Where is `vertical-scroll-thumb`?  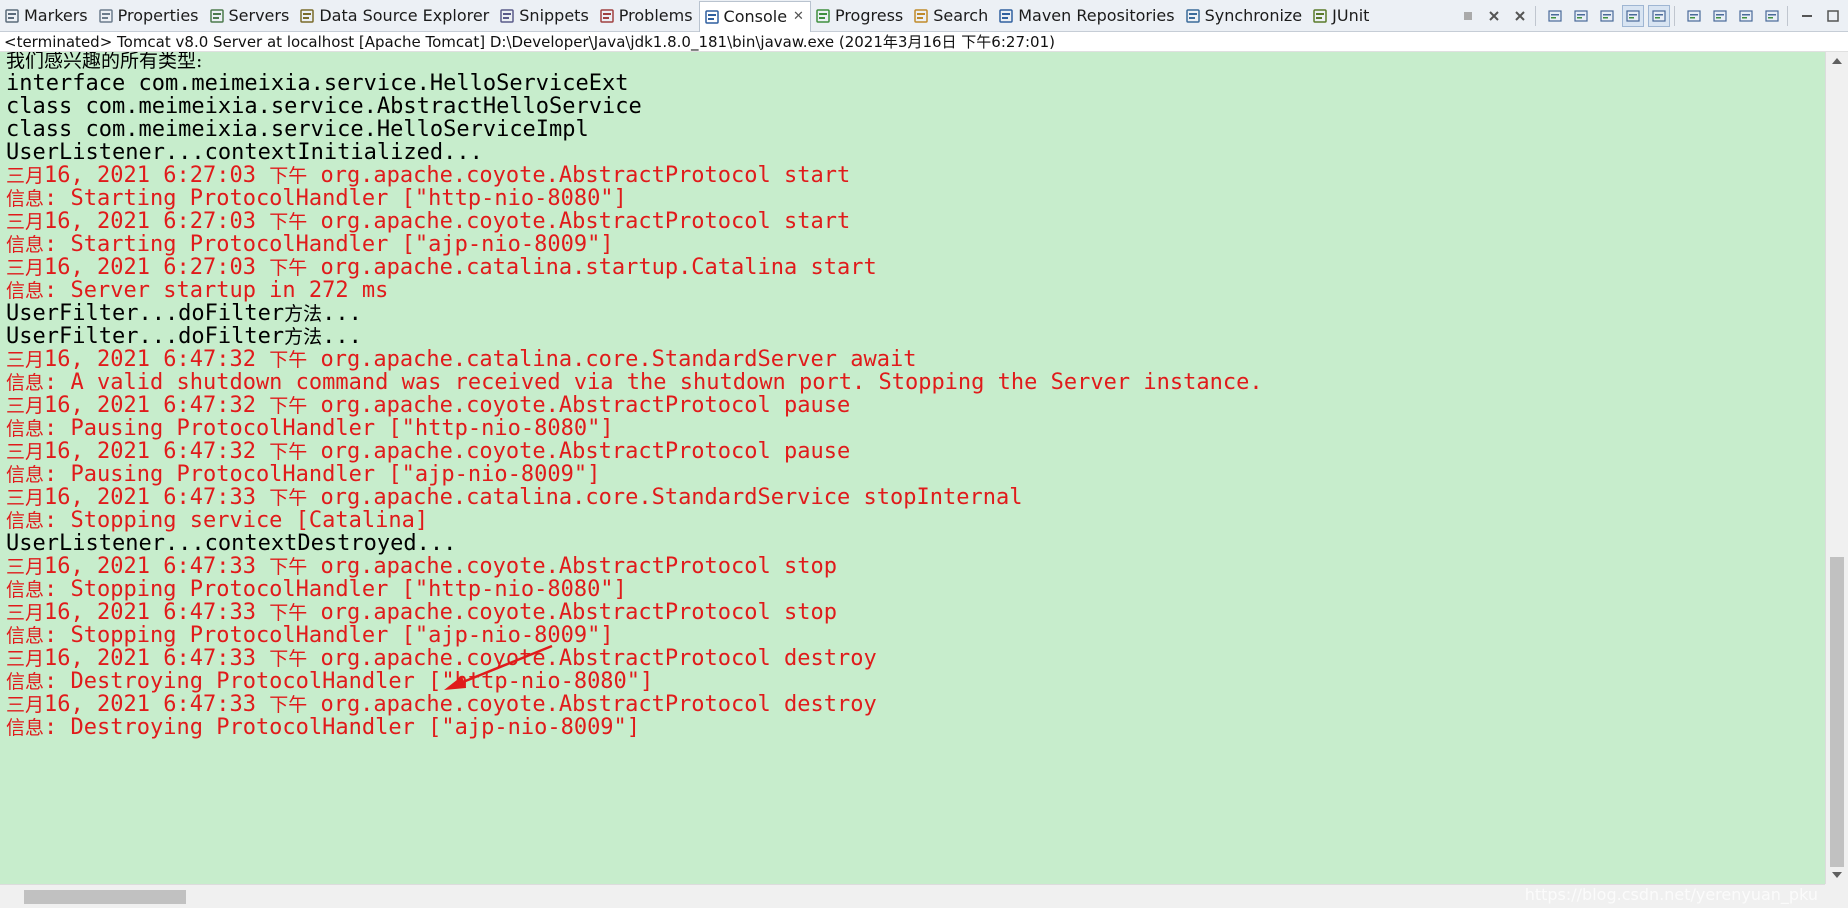
vertical-scroll-thumb is located at coordinates (1837, 712).